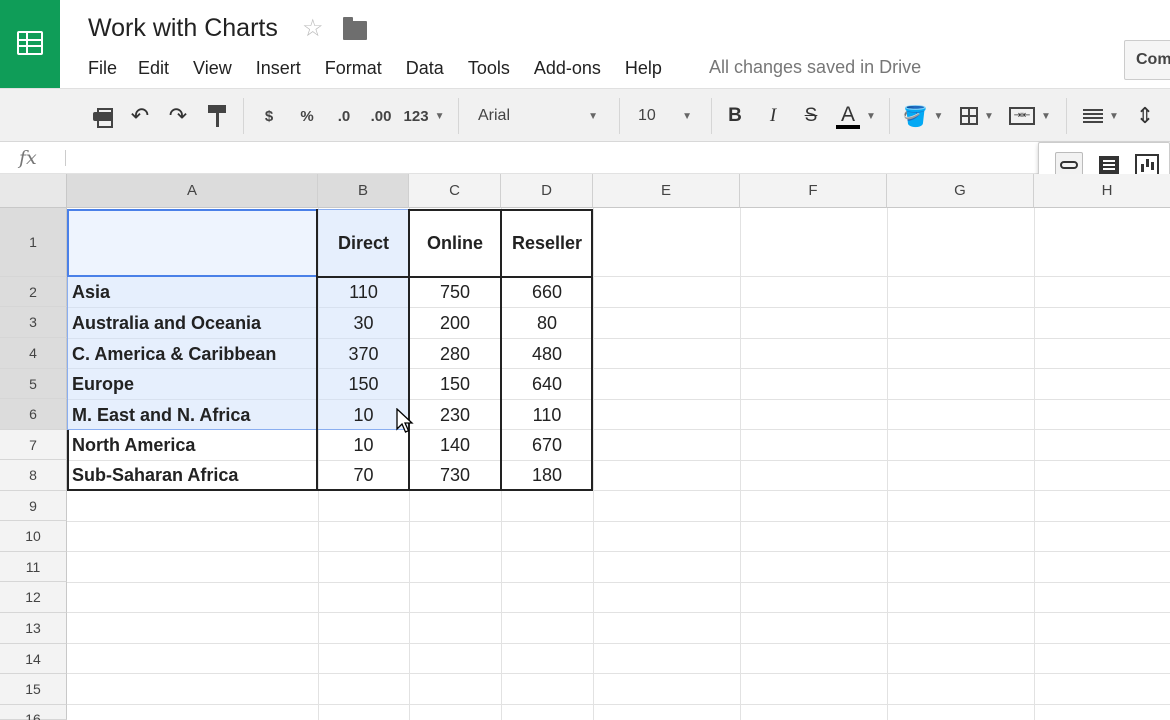  I want to click on formula-input, so click(526, 158).